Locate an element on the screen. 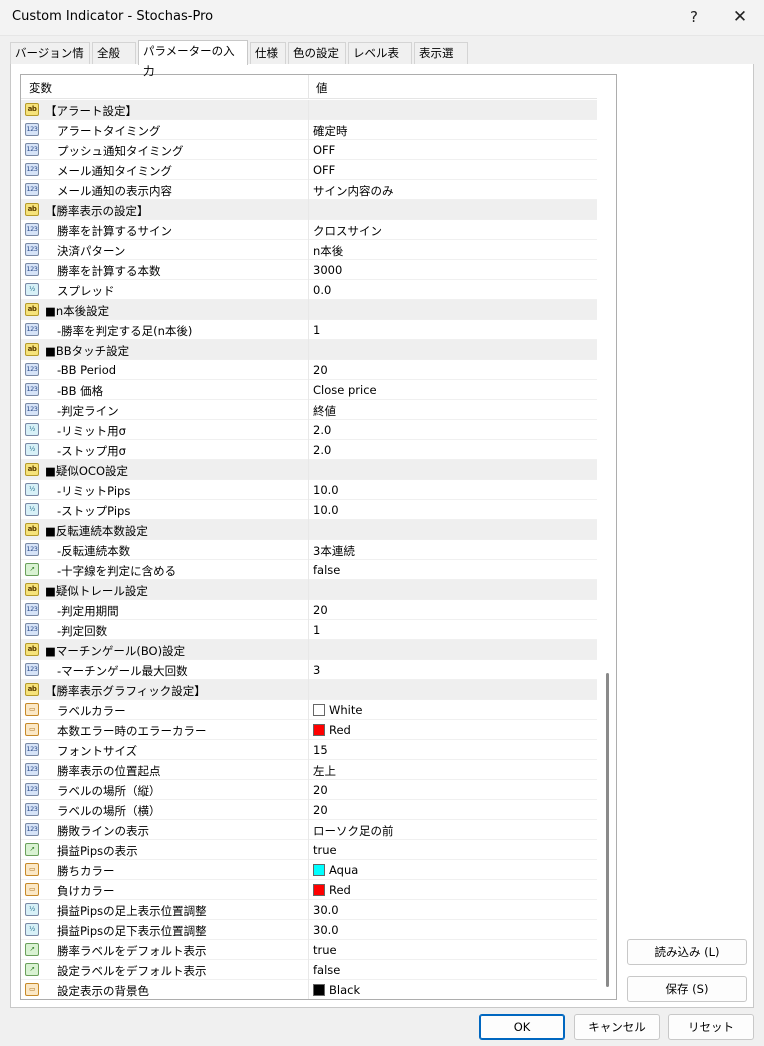 The width and height of the screenshot is (764, 1046). parameter-row: 123 決済パターン n本後 is located at coordinates (309, 250).